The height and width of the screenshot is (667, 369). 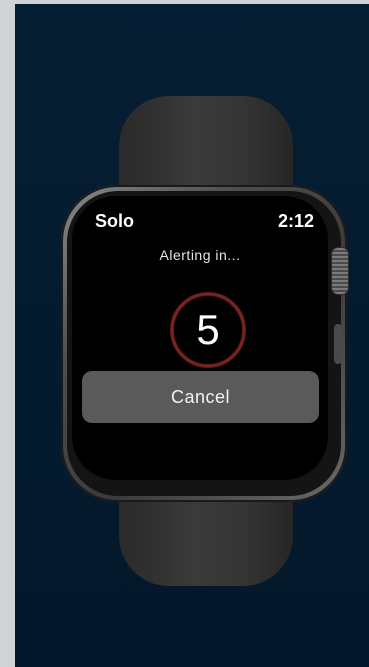 I want to click on digital-crown, so click(x=340, y=271).